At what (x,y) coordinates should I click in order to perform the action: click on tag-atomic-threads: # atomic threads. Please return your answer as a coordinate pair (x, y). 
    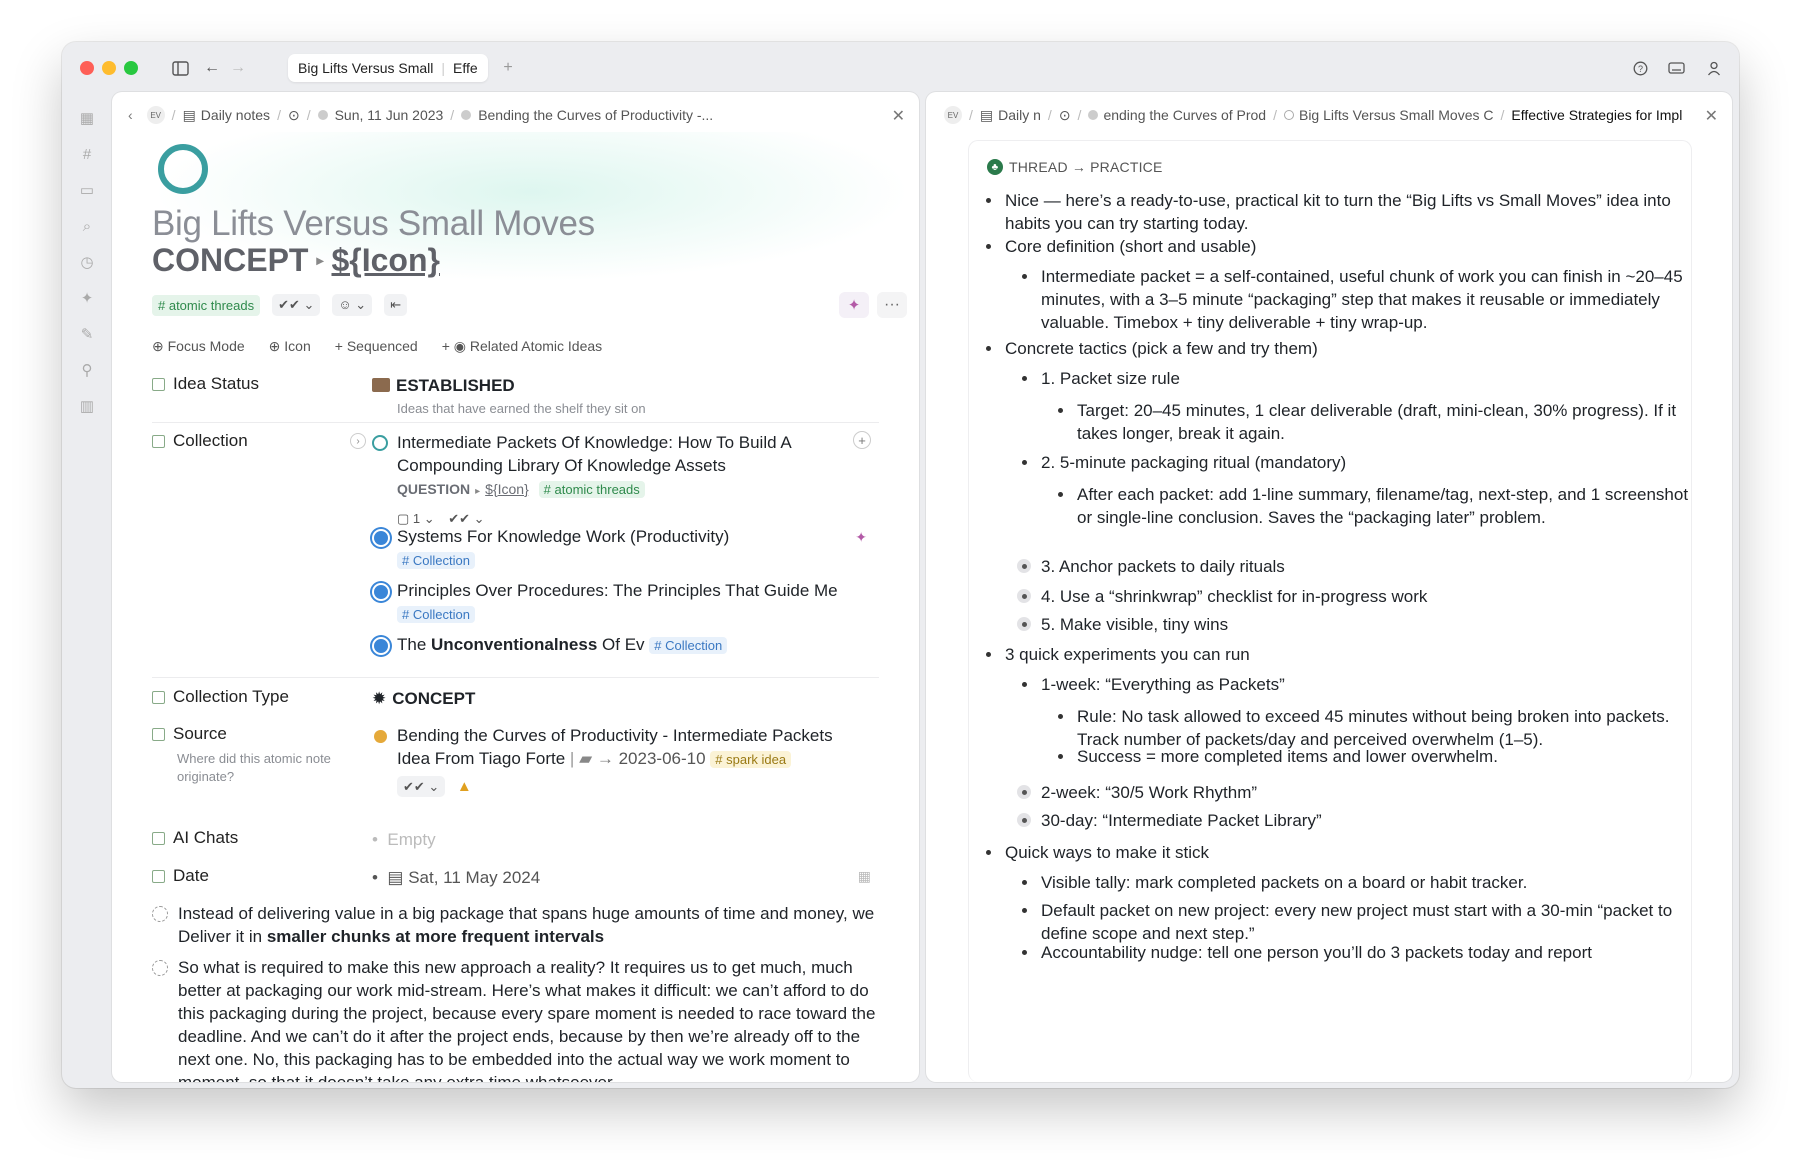
    Looking at the image, I should click on (591, 489).